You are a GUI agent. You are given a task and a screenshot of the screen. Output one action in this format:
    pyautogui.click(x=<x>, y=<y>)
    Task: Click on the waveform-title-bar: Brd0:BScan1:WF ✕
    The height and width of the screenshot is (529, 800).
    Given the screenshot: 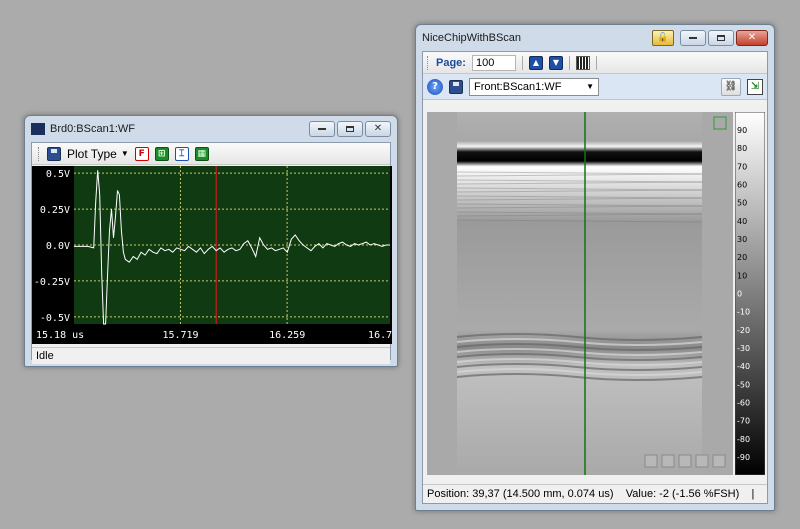 What is the action you would take?
    pyautogui.click(x=211, y=129)
    